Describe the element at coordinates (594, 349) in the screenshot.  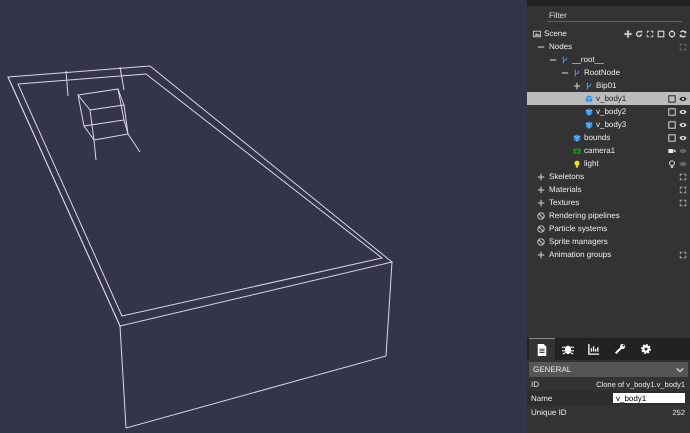
I see `bar-chart-icon` at that location.